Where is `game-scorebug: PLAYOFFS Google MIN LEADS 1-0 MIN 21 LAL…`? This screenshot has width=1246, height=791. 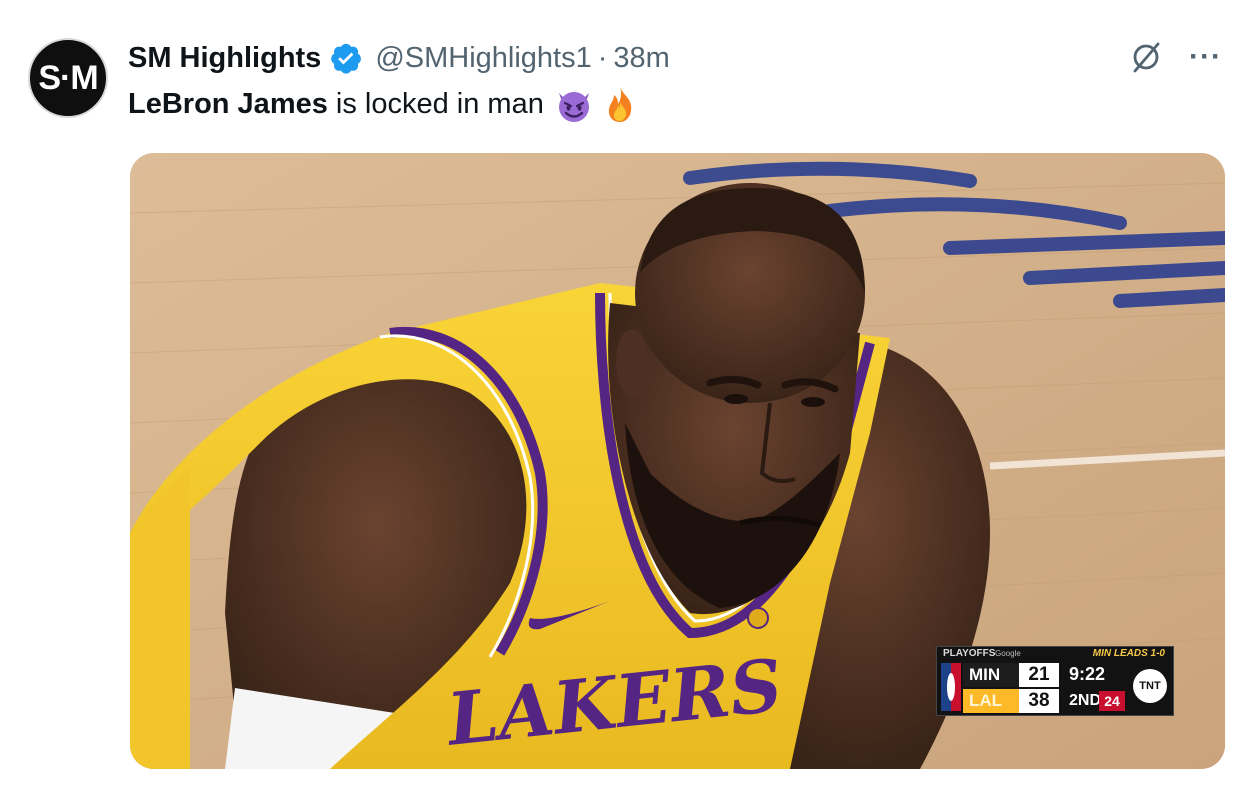 game-scorebug: PLAYOFFS Google MIN LEADS 1-0 MIN 21 LAL… is located at coordinates (1055, 681).